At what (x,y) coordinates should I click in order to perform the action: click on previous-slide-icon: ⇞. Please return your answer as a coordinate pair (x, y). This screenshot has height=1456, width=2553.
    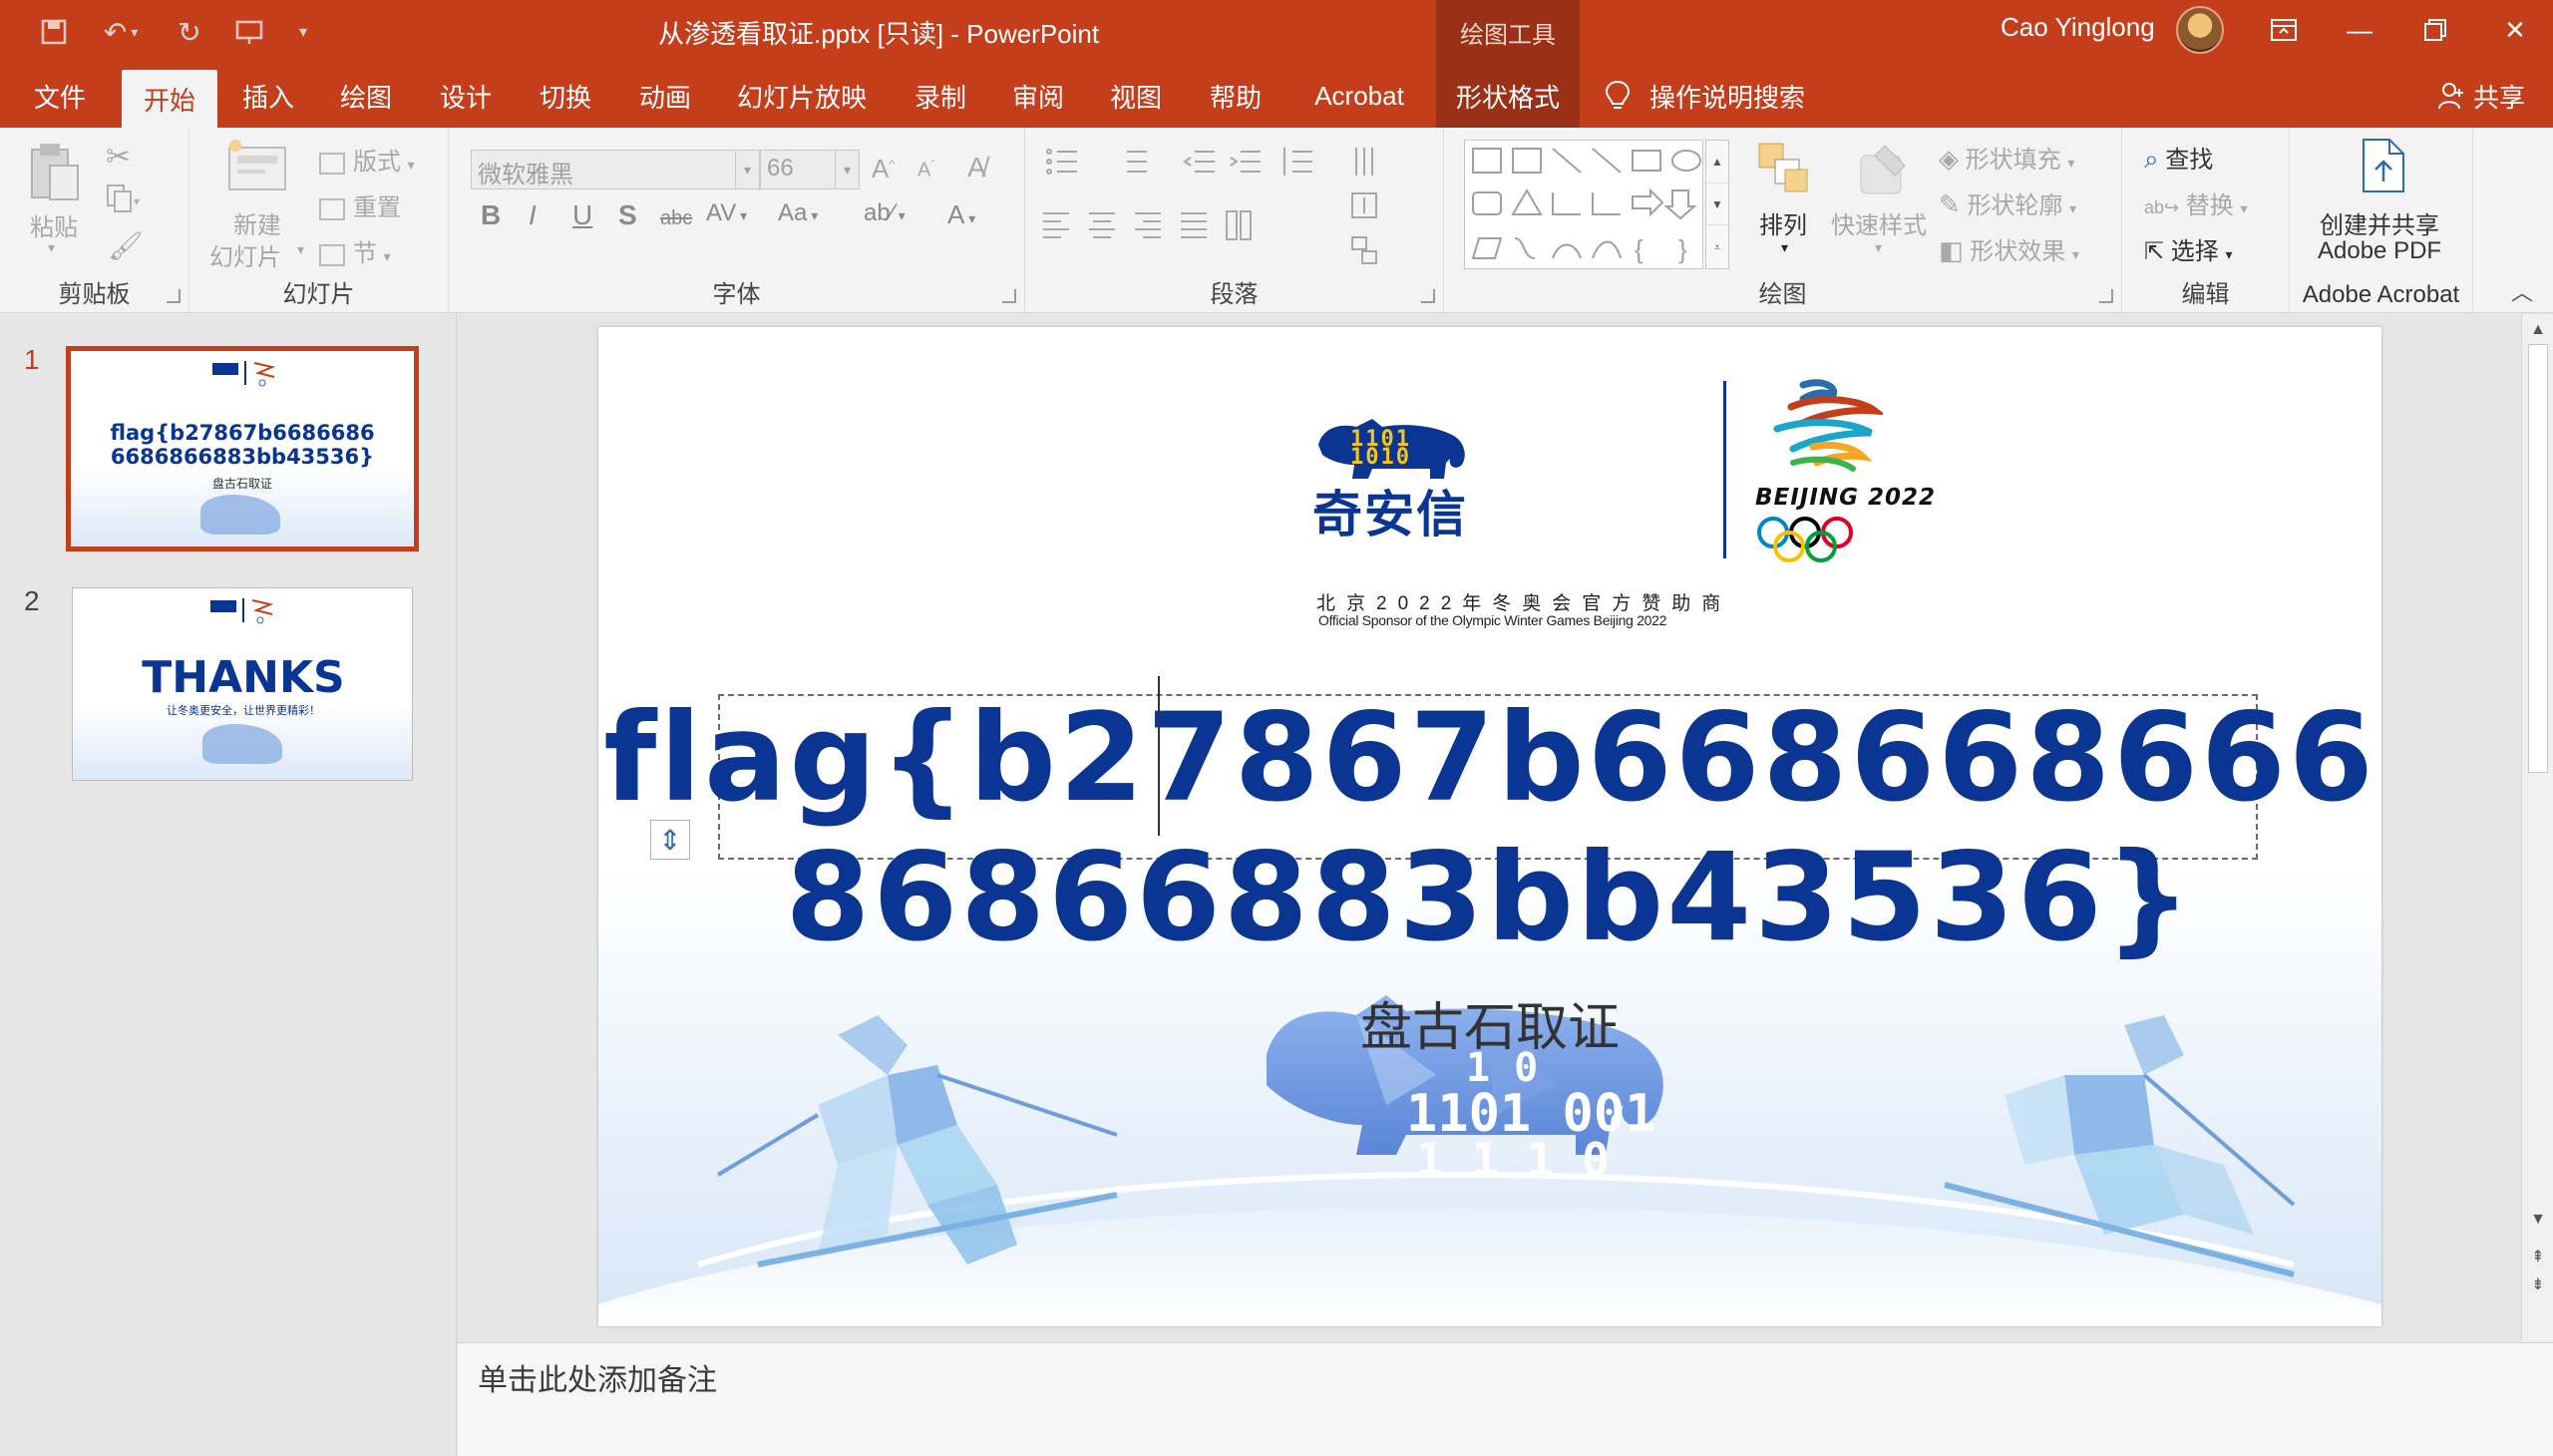
    Looking at the image, I should click on (2538, 1258).